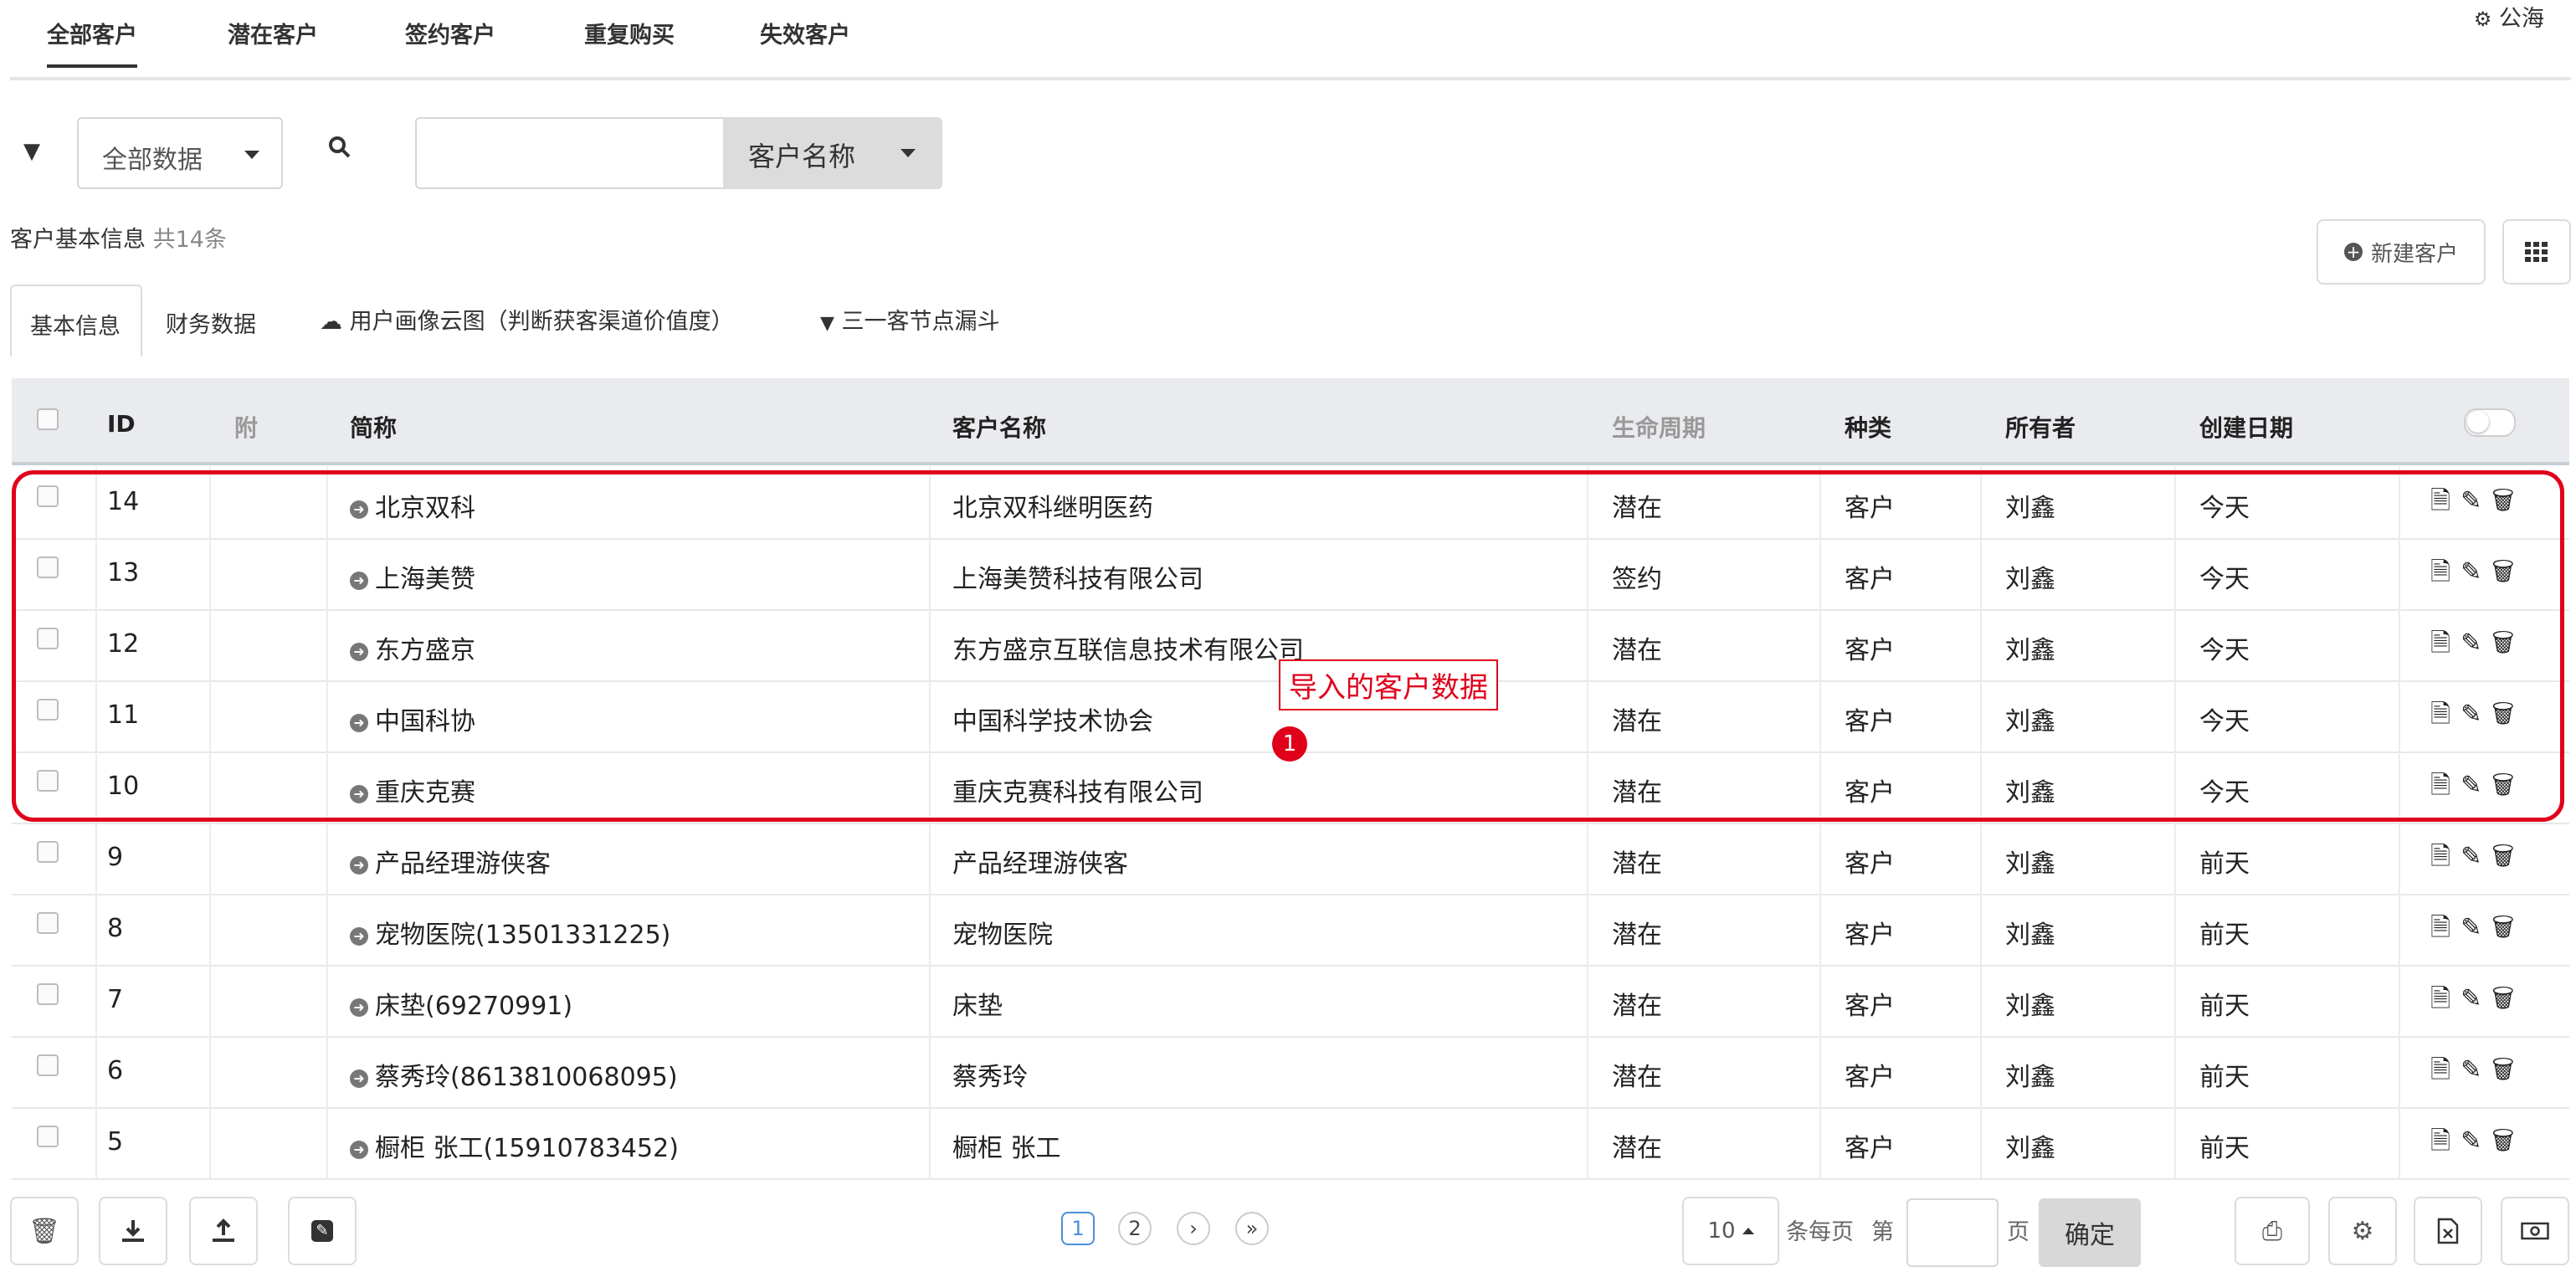 The height and width of the screenshot is (1272, 2576). I want to click on row-short-name: ➜ 橱柜 张工(15910783452), so click(514, 1145).